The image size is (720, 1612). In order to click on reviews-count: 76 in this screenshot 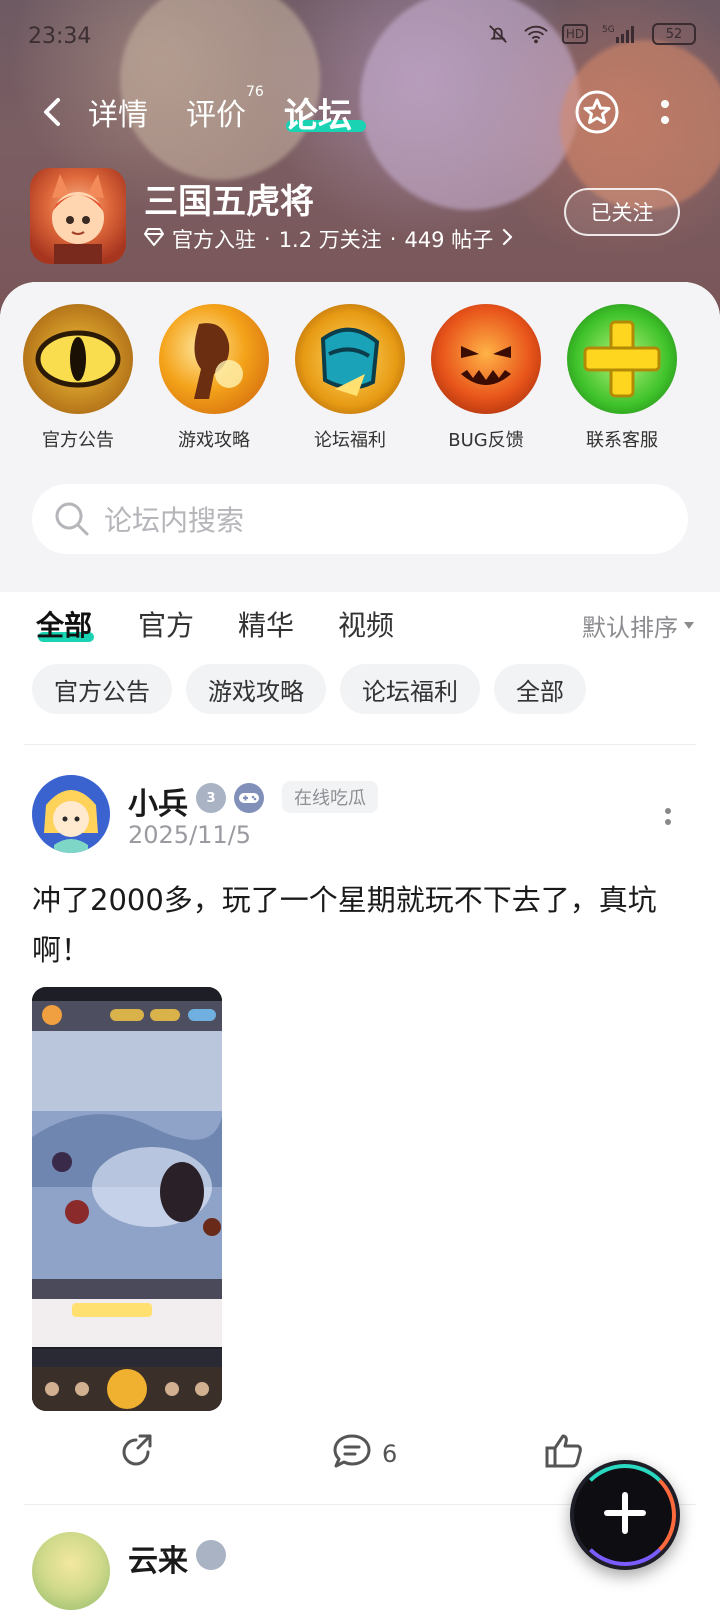, I will do `click(255, 92)`.